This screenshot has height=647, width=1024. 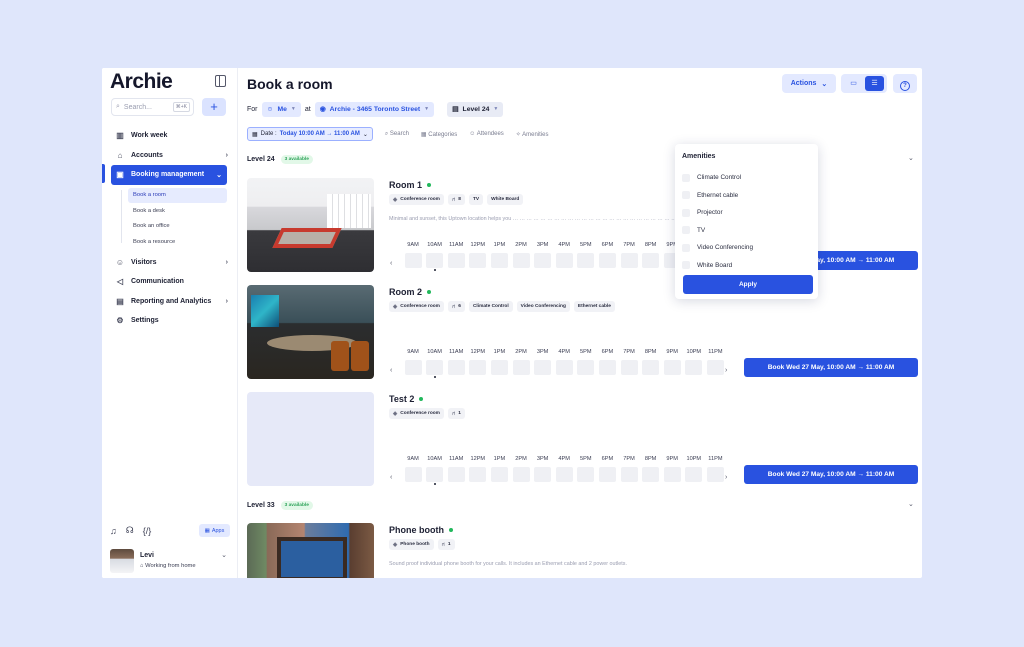 What do you see at coordinates (717, 178) in the screenshot?
I see `amenity-option: Climate Control` at bounding box center [717, 178].